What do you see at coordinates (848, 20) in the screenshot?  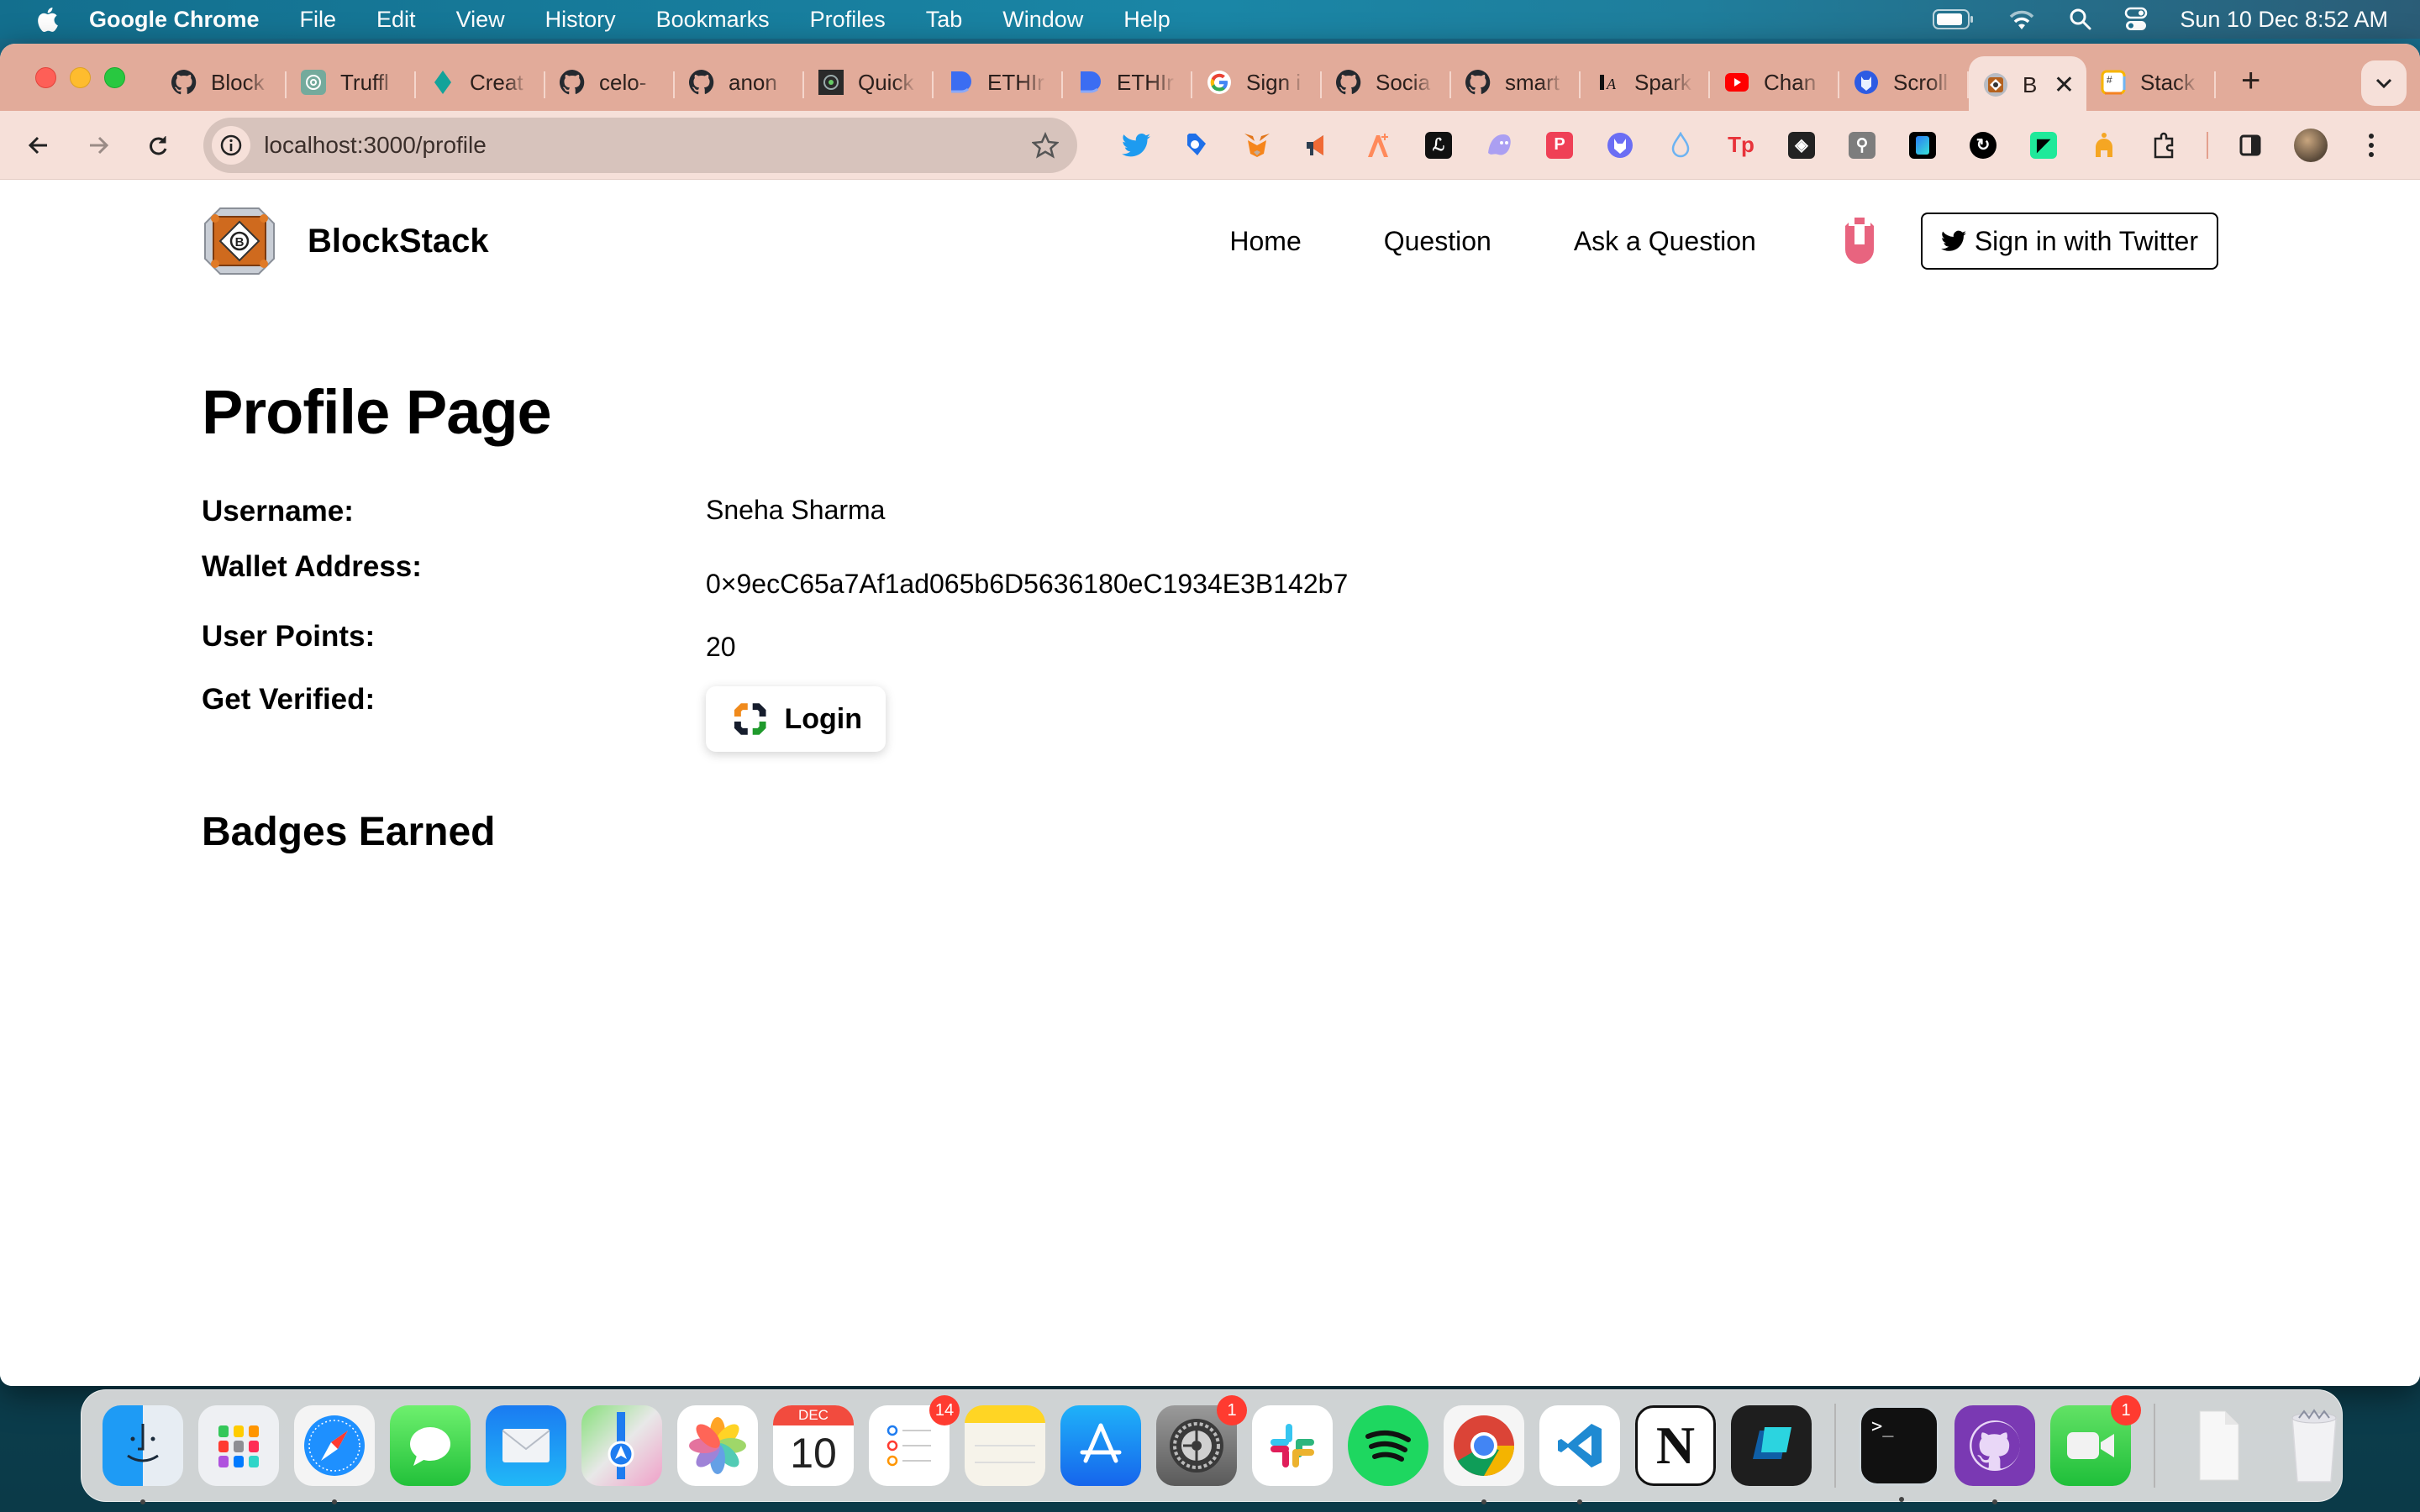 I see `menu-profiles: Profiles` at bounding box center [848, 20].